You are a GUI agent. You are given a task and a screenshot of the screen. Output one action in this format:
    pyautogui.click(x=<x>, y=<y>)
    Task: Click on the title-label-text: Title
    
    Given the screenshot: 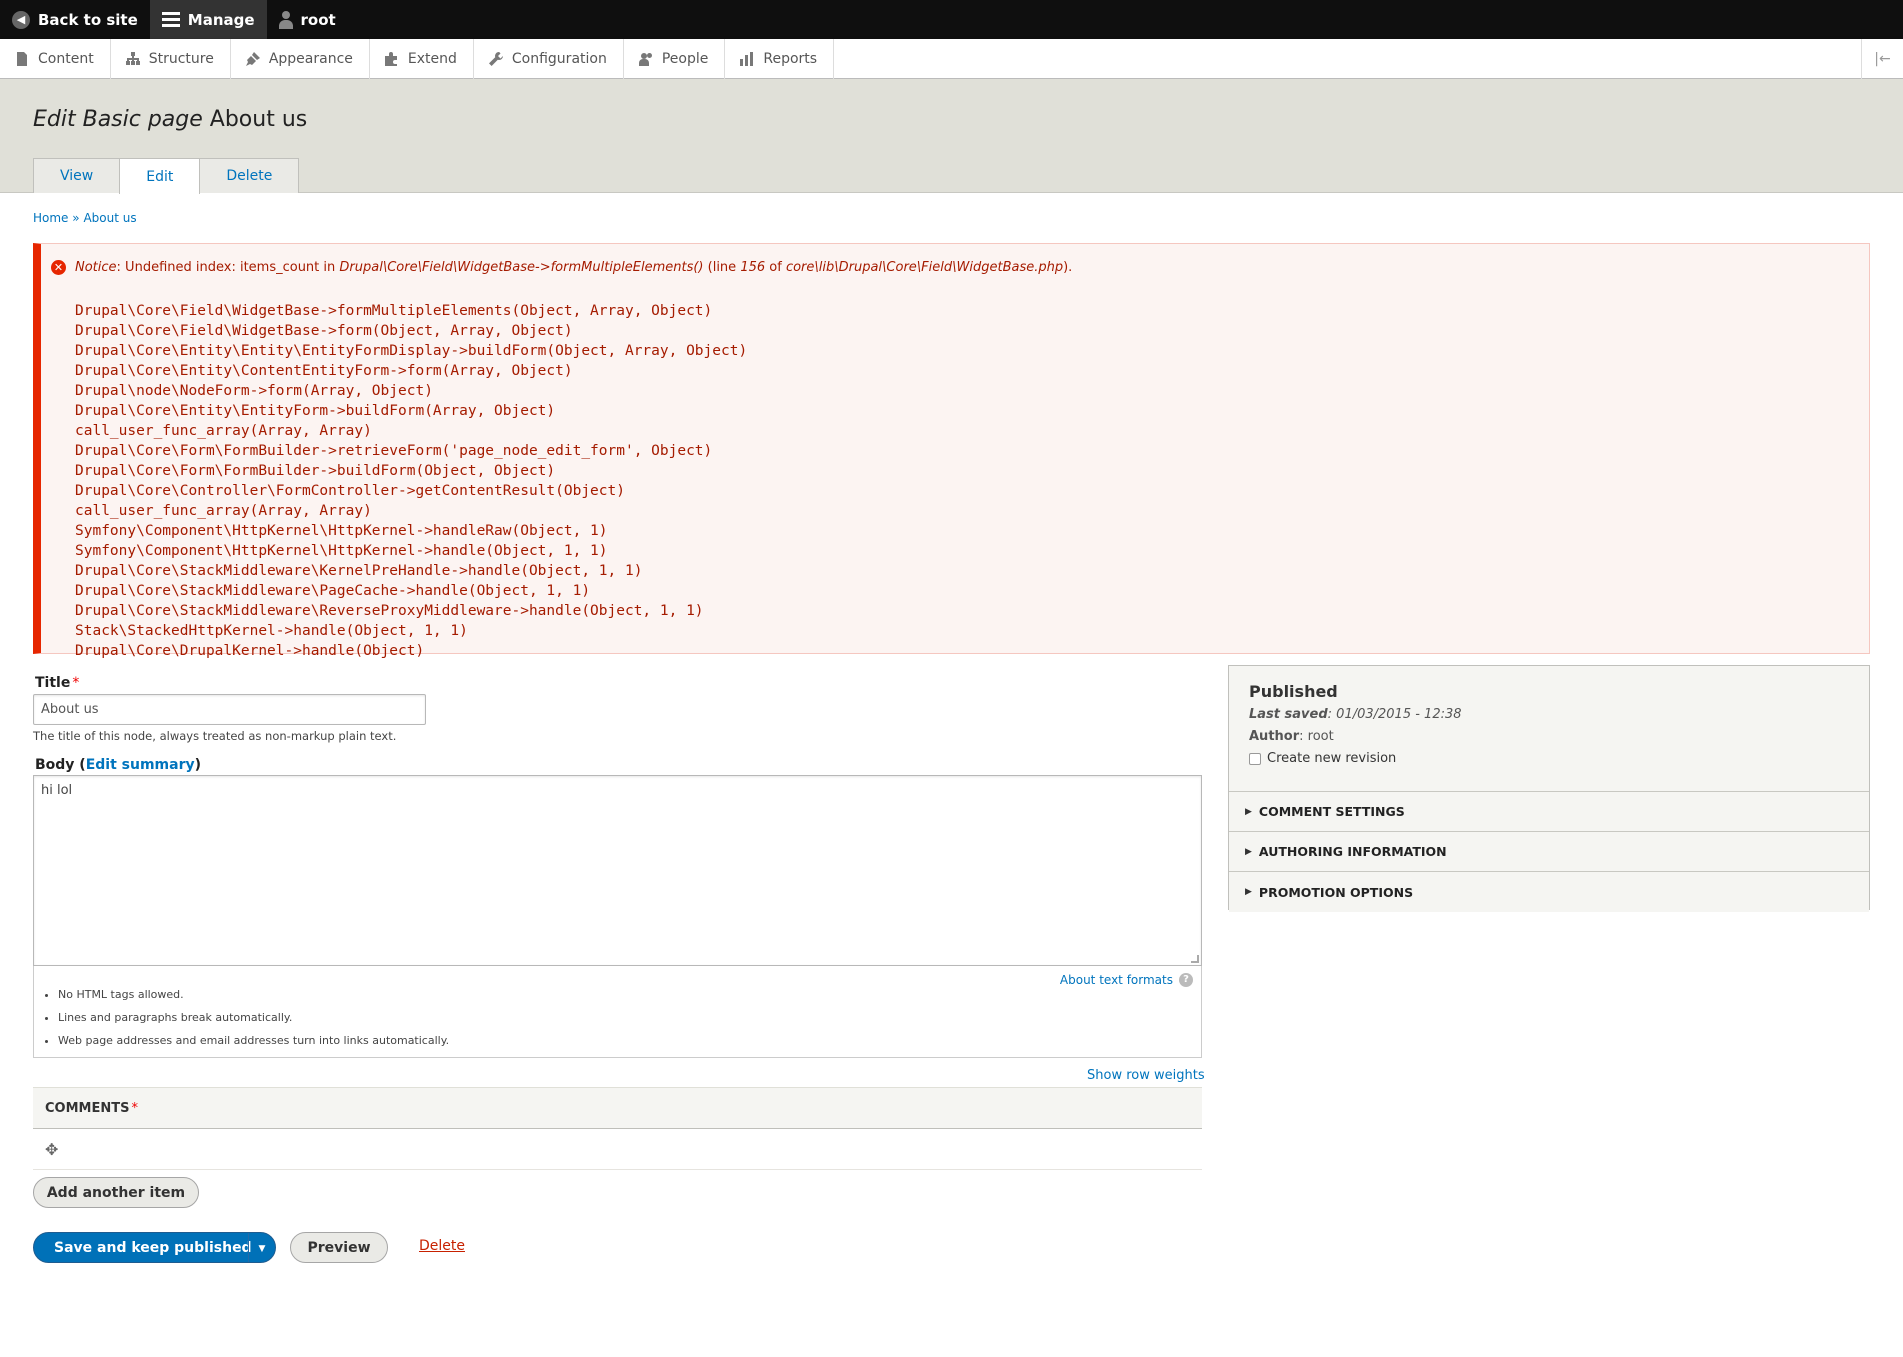 What is the action you would take?
    pyautogui.click(x=53, y=683)
    